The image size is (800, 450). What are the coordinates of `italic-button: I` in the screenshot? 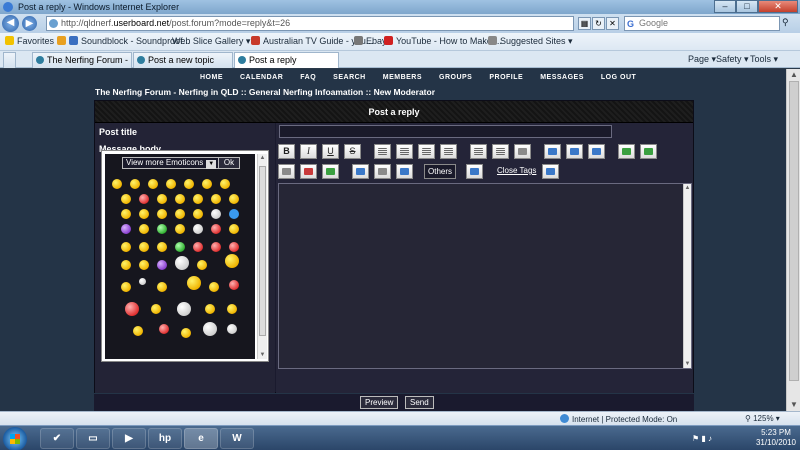 It's located at (308, 151).